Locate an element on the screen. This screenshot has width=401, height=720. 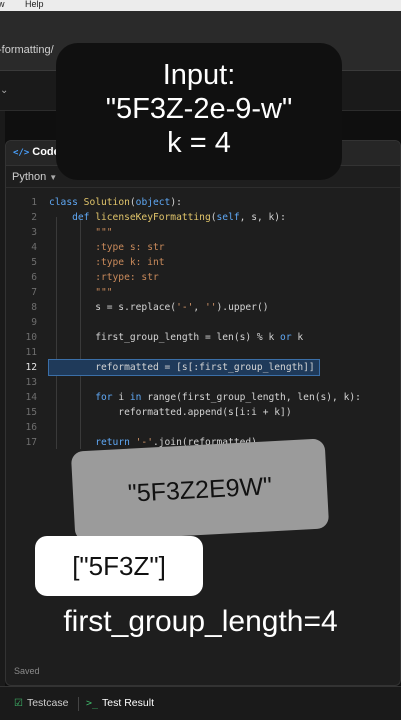
code-line: 2 def licenseKeyFormatting(self, s, k): is located at coordinates (203, 217).